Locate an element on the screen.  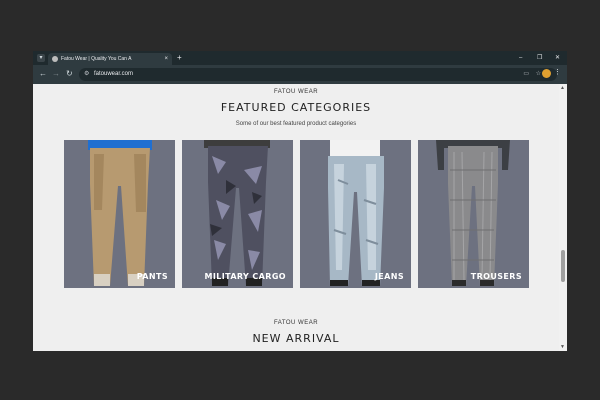
category-label: TROUSERS is located at coordinates (496, 276).